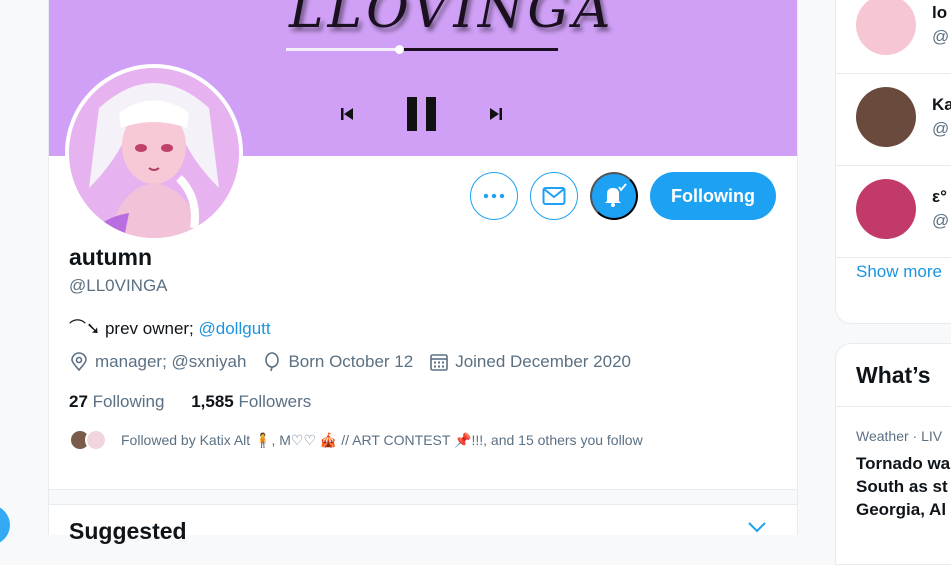  I want to click on meta-birthday-text: Born October 12, so click(351, 361).